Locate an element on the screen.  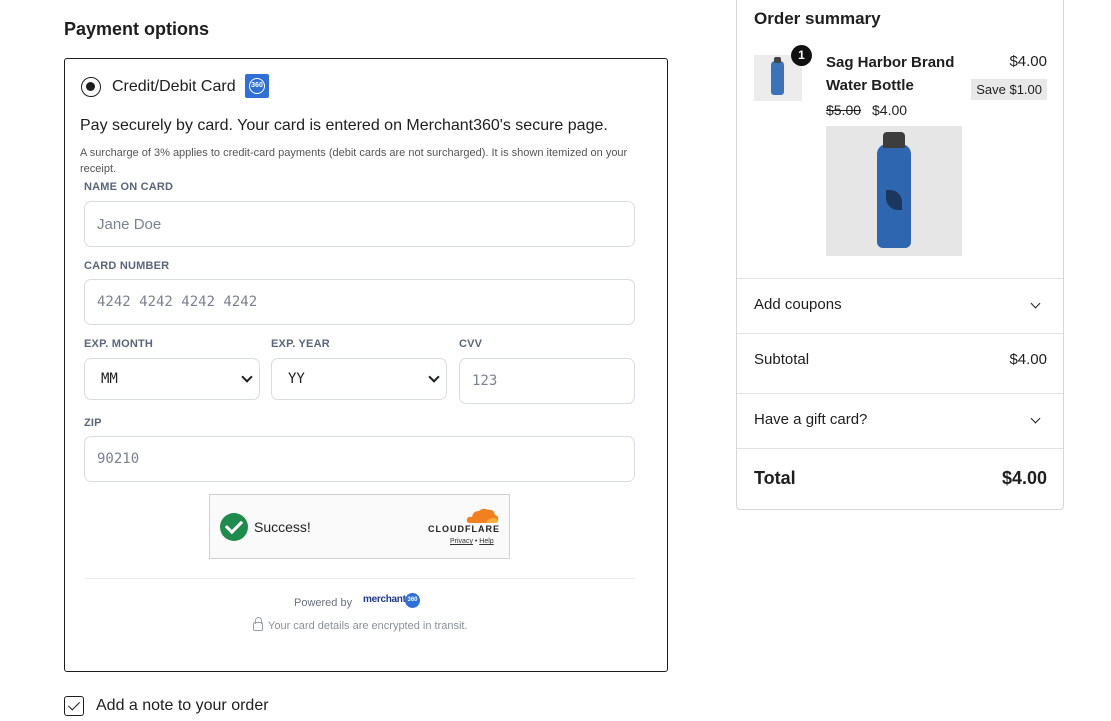
product-price: $4.00 is located at coordinates (1028, 61).